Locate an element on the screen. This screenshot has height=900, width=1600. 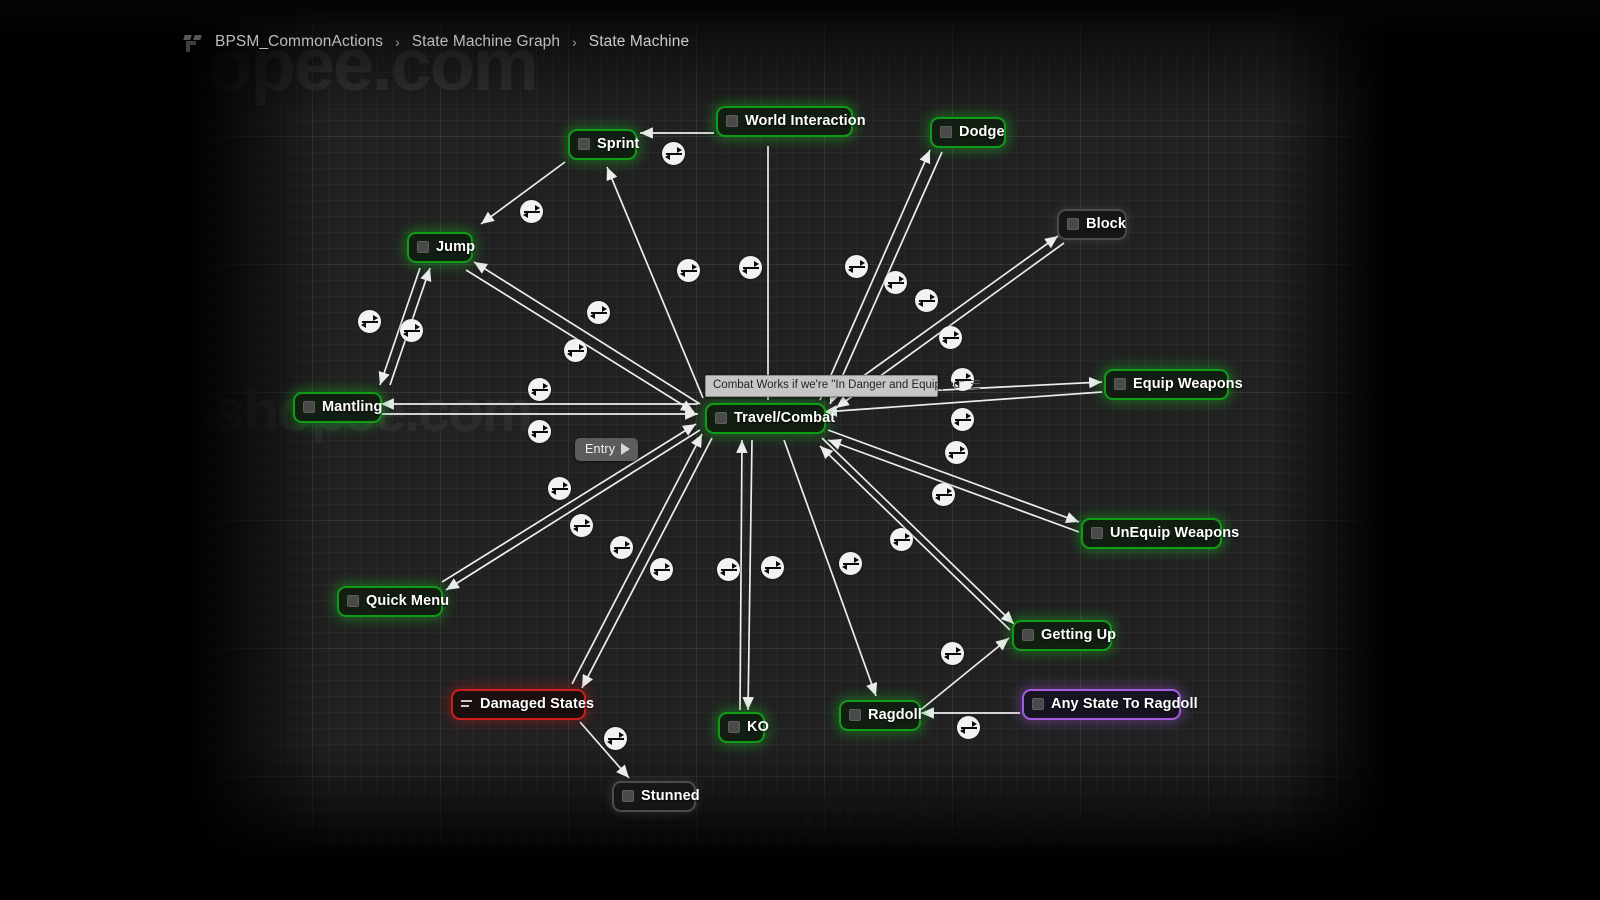
state-node-block: Block is located at coordinates (1092, 224).